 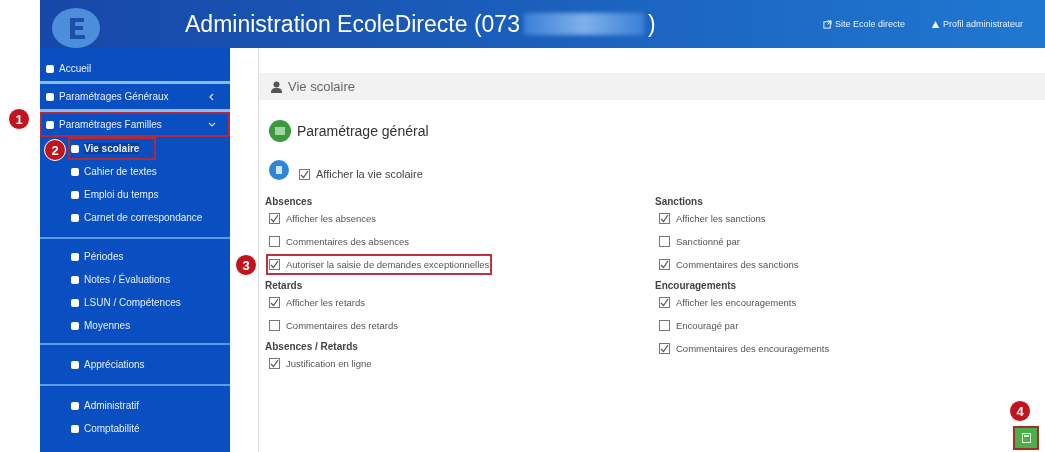 I want to click on section-title: Paramétrage général, so click(x=363, y=131).